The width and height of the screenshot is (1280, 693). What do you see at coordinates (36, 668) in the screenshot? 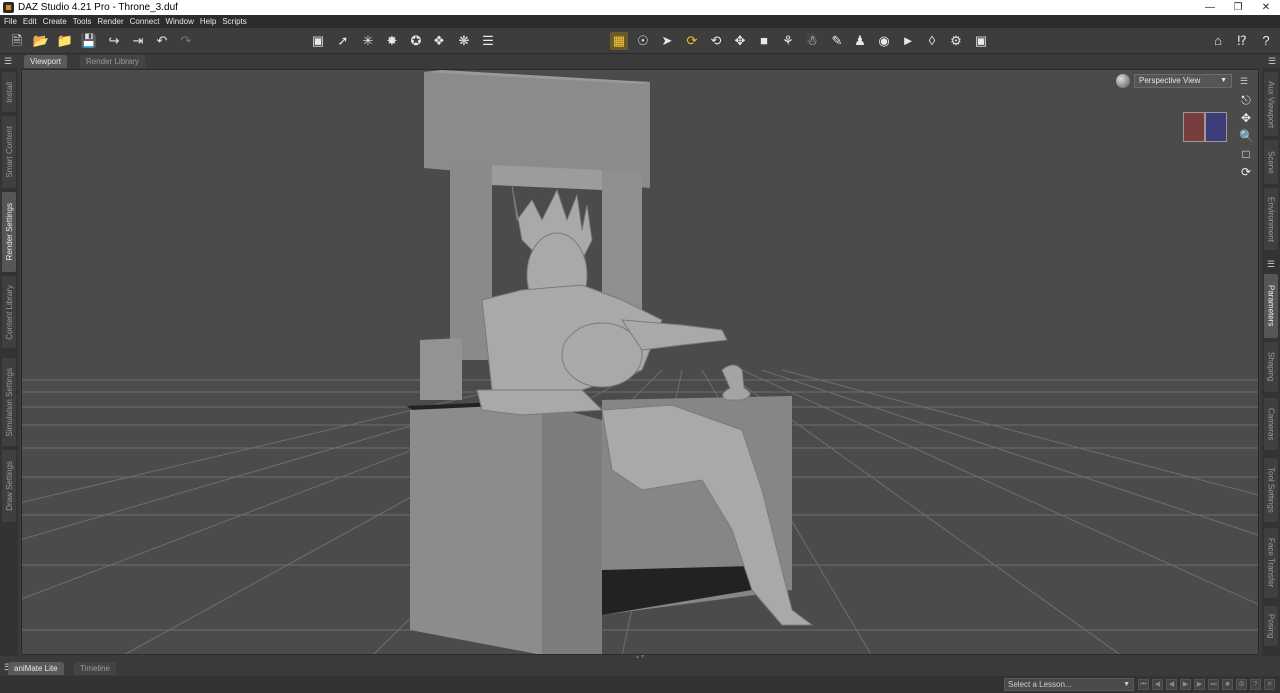
I see `tab-animate-lite: aniMate Lite` at bounding box center [36, 668].